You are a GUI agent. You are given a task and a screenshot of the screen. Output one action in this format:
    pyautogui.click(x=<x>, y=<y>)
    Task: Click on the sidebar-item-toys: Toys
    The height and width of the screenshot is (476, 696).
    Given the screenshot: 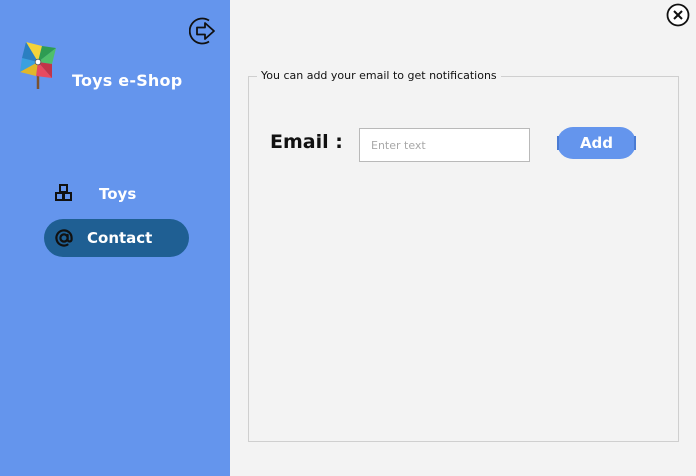 What is the action you would take?
    pyautogui.click(x=116, y=194)
    